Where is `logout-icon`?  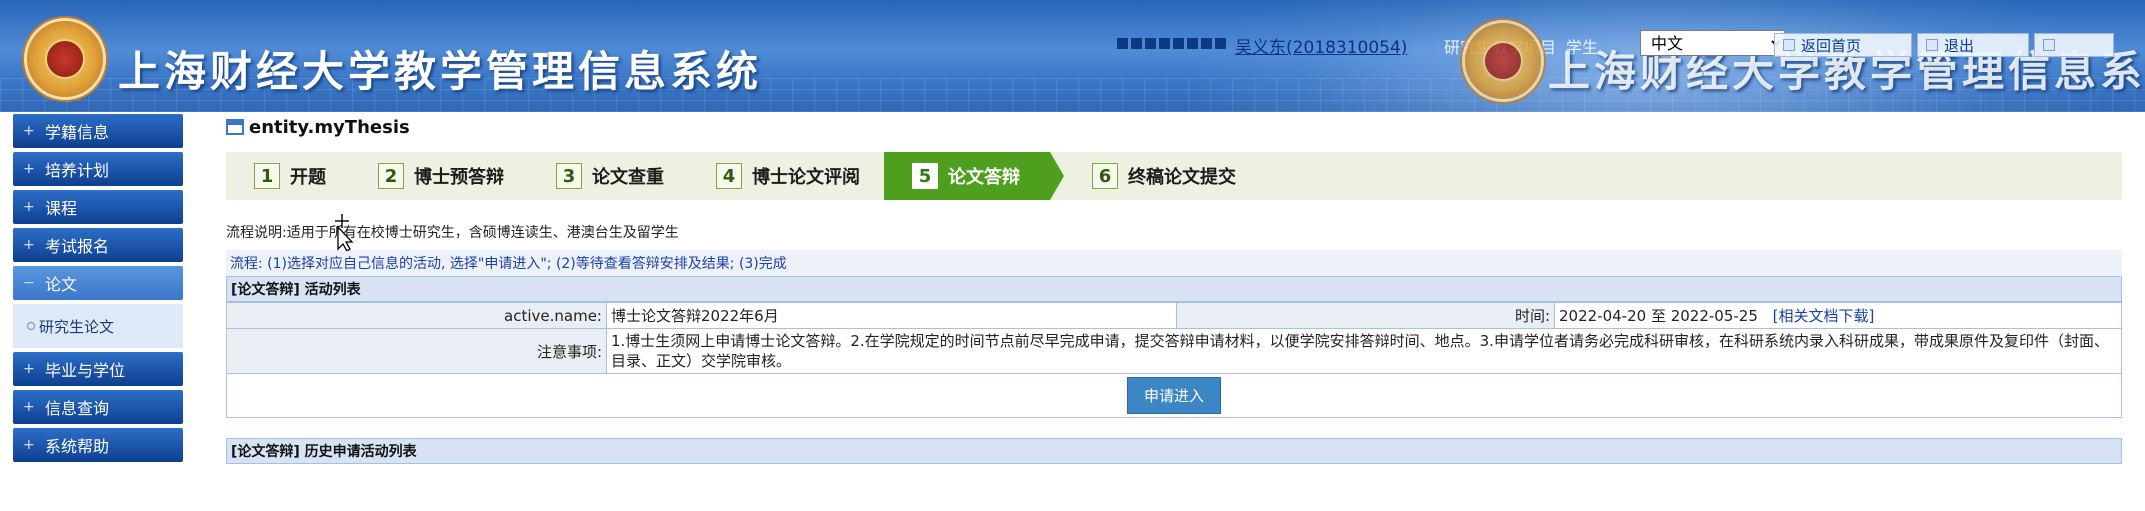
logout-icon is located at coordinates (1932, 45).